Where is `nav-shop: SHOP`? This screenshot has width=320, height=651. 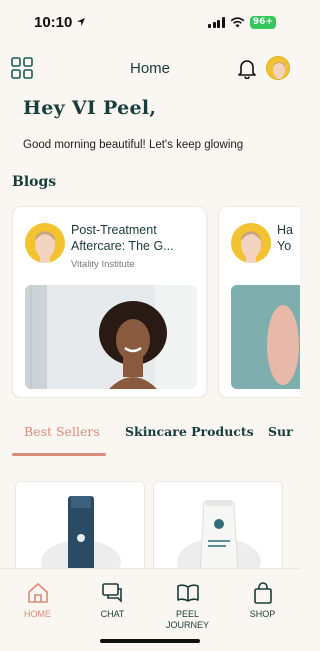
nav-shop: SHOP is located at coordinates (263, 616).